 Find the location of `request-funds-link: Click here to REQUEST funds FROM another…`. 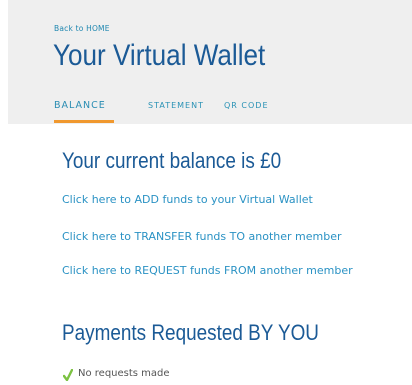

request-funds-link: Click here to REQUEST funds FROM another… is located at coordinates (207, 270).